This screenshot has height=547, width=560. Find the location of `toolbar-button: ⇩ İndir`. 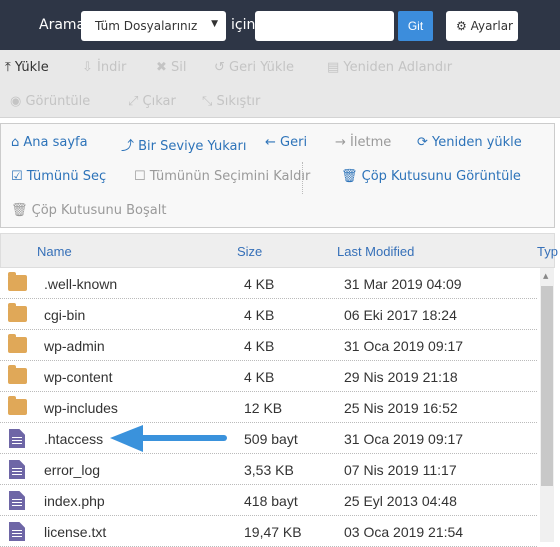

toolbar-button: ⇩ İndir is located at coordinates (104, 67).